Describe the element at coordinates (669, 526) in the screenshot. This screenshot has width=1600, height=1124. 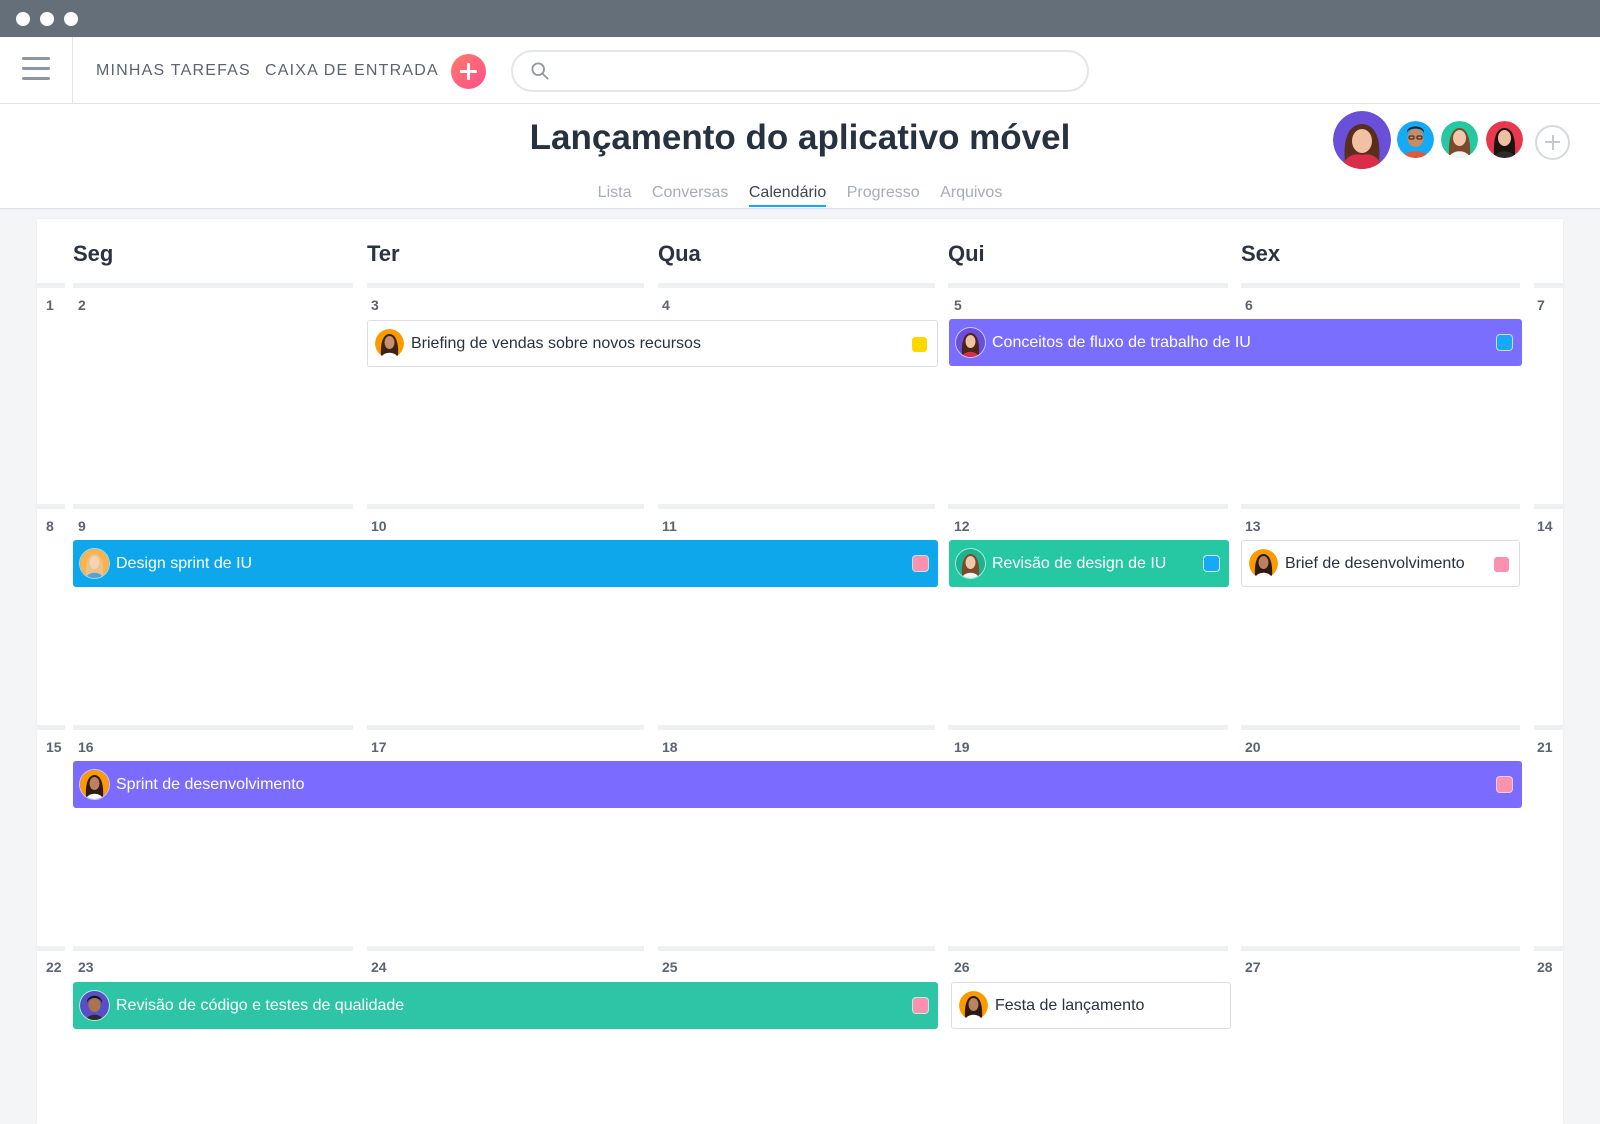
I see `day-number: 11` at that location.